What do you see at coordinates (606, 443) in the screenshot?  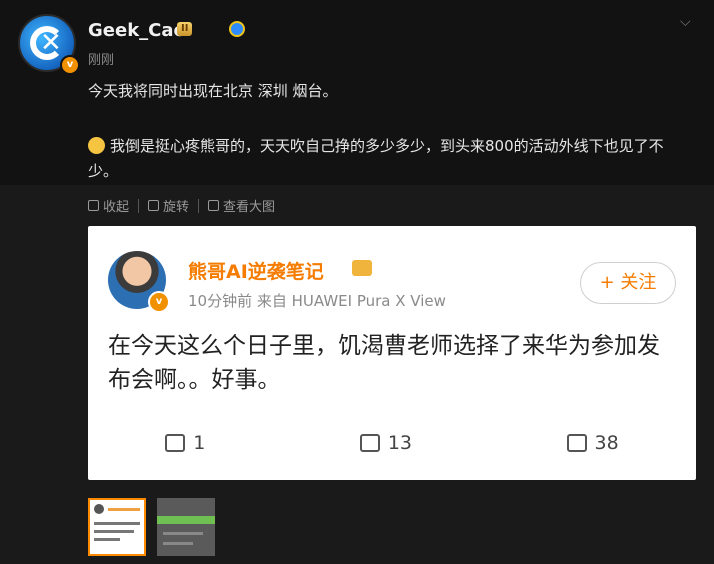 I see `like-count: 38` at bounding box center [606, 443].